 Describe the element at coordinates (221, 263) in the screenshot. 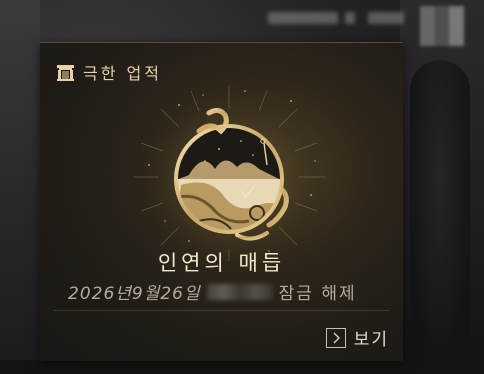

I see `achievement-name: 인연의 매듭` at that location.